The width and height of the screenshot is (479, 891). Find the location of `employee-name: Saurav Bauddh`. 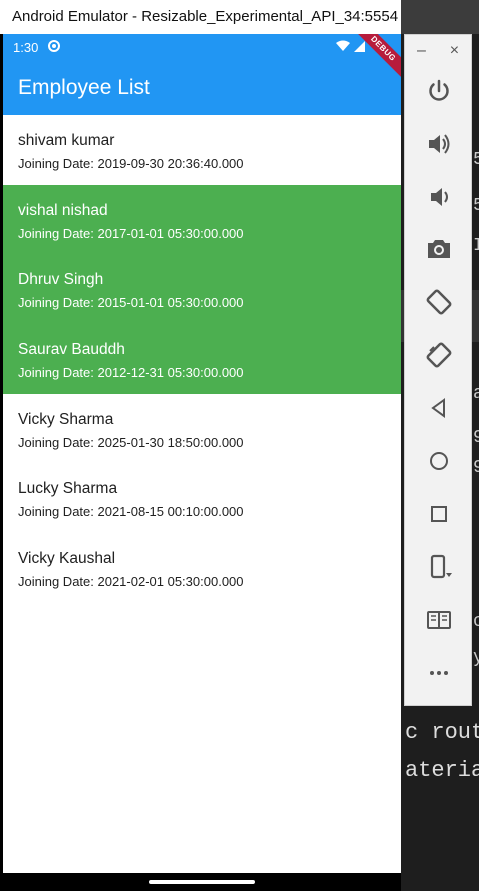

employee-name: Saurav Bauddh is located at coordinates (71, 350).